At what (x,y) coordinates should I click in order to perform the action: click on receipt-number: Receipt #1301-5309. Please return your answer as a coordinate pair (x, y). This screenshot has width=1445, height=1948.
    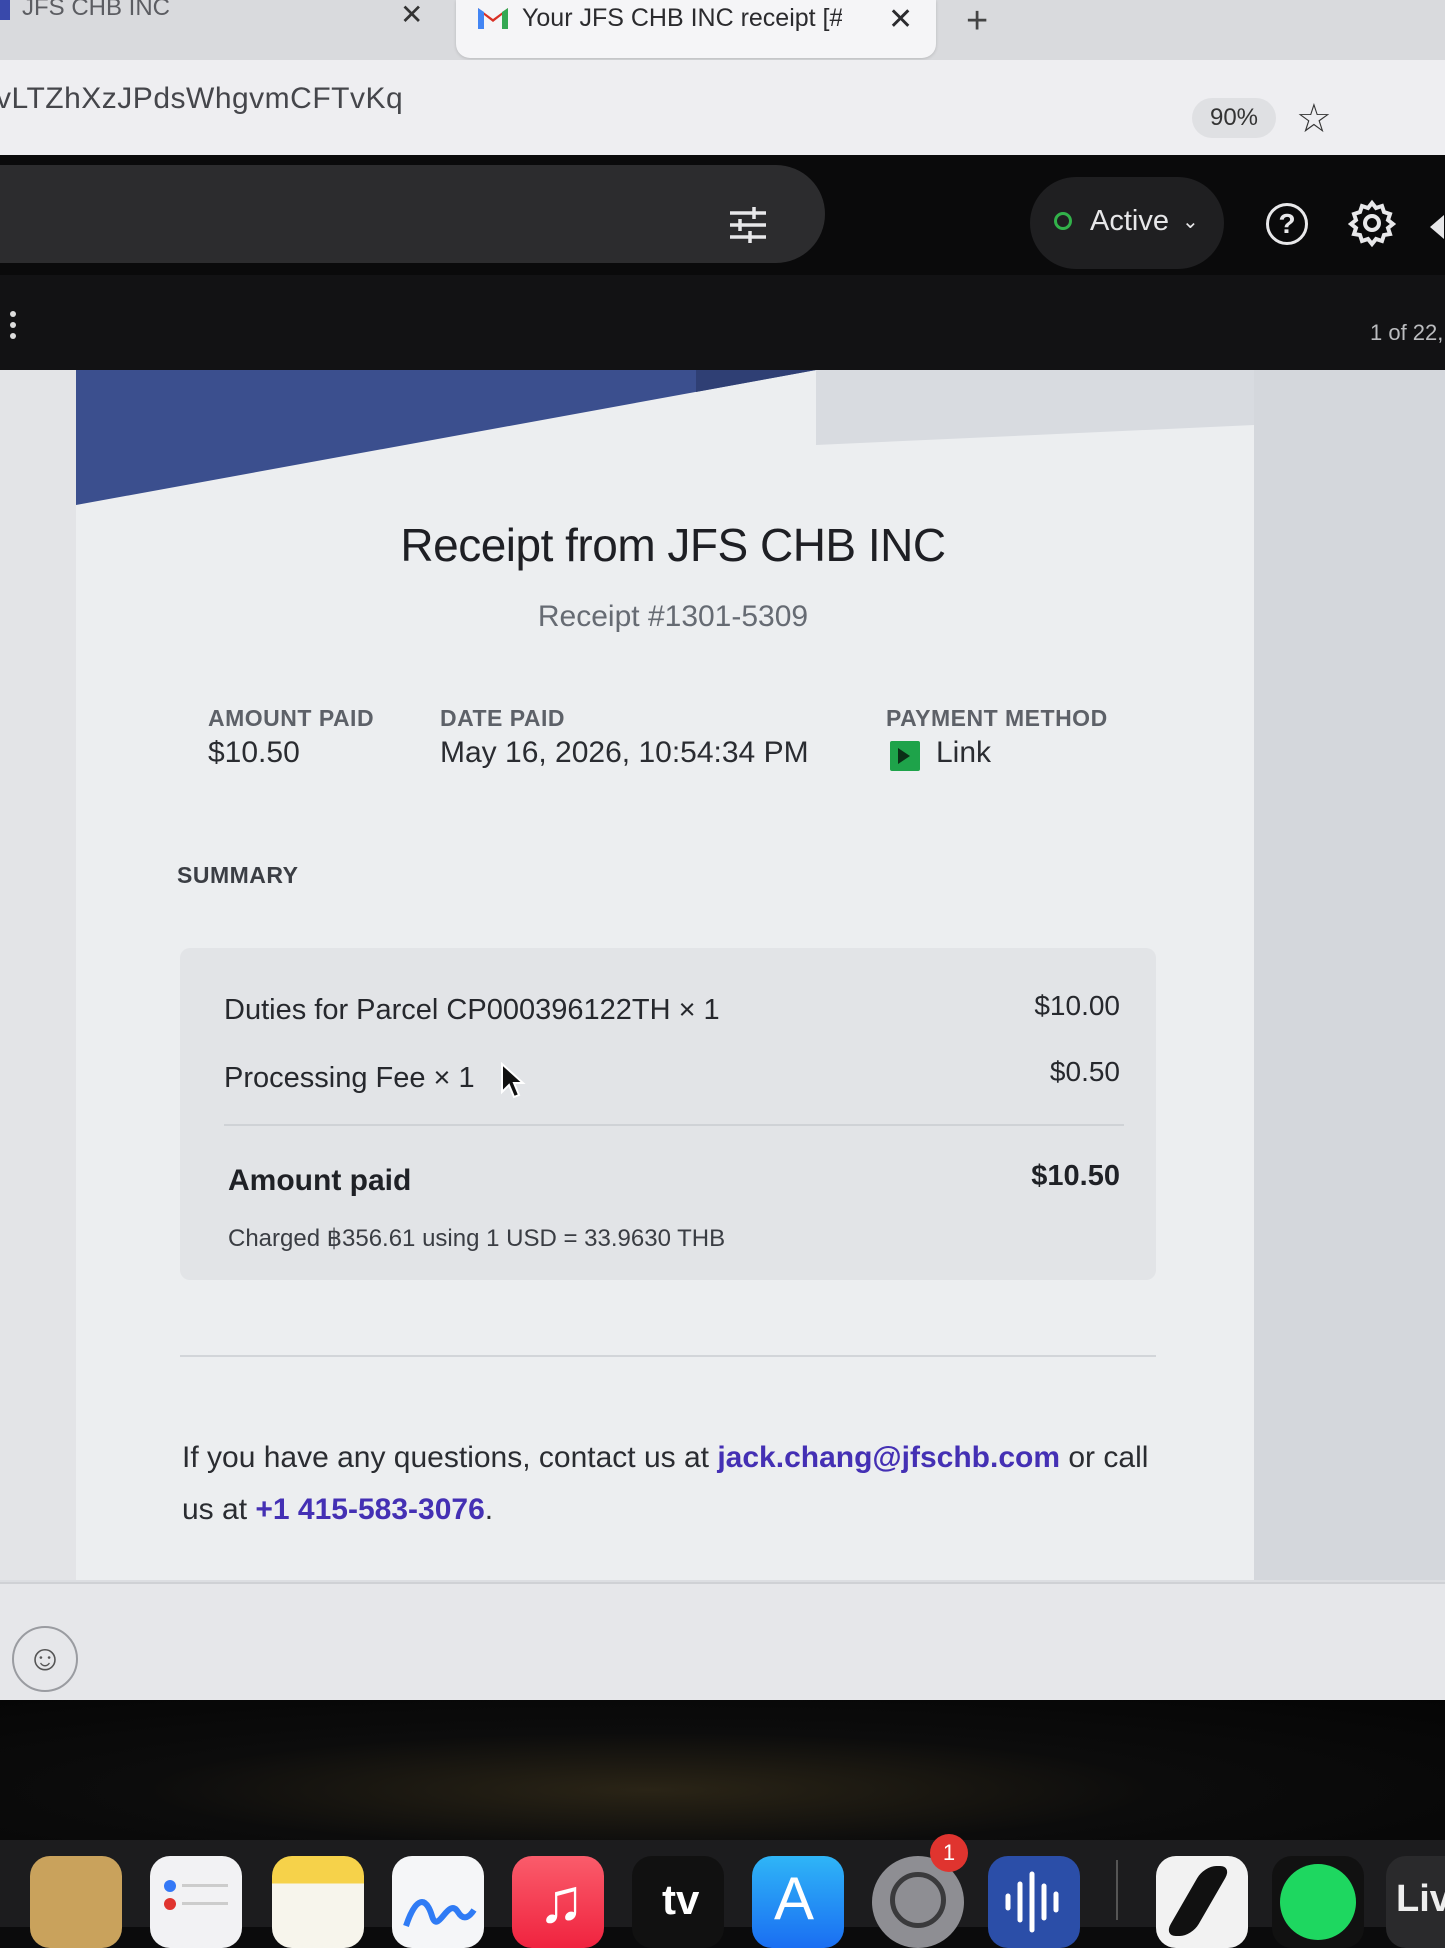
    Looking at the image, I should click on (673, 616).